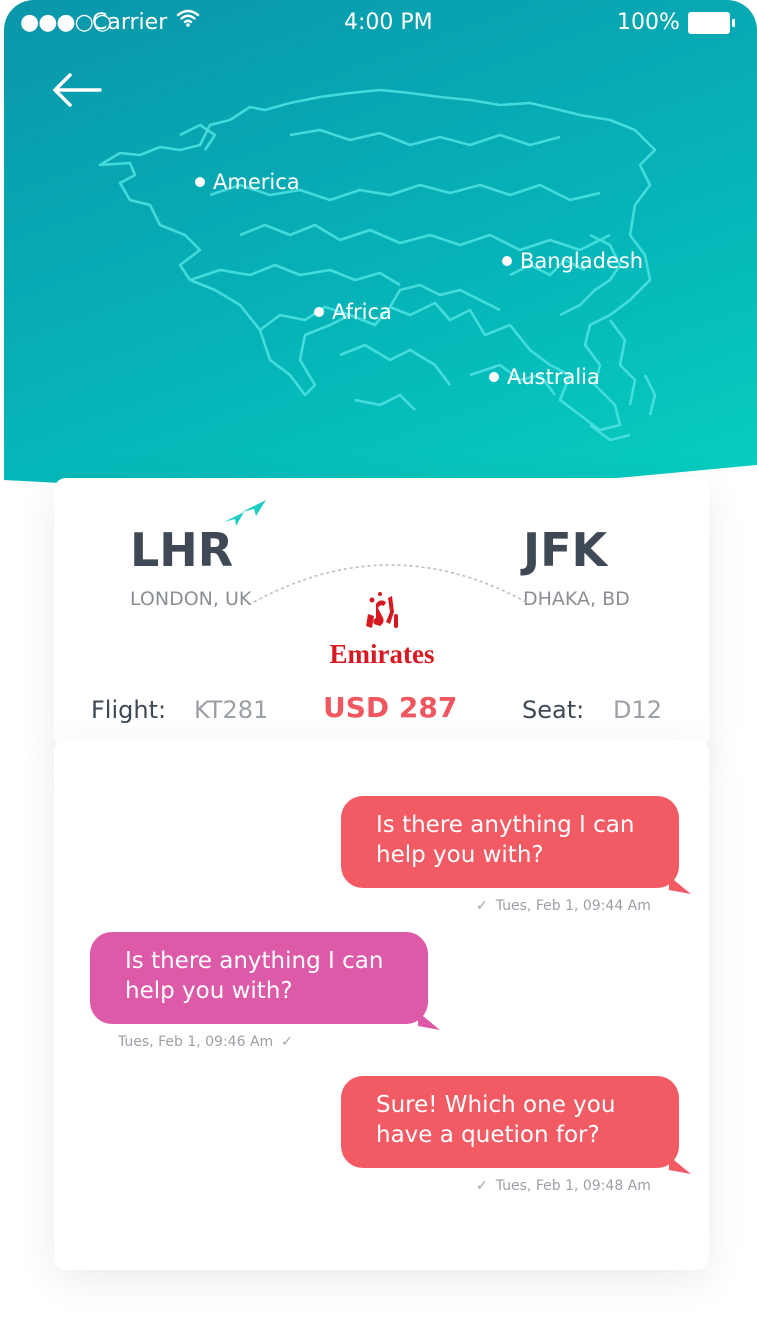 The height and width of the screenshot is (1336, 757). I want to click on timestamp-text: Tues, Feb 1, 09:44 Am, so click(573, 906).